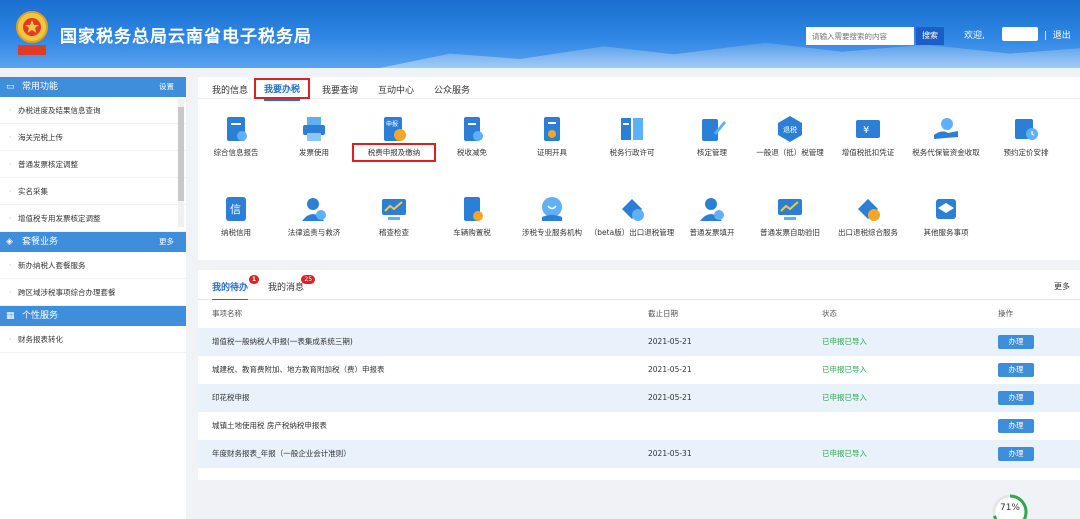  I want to click on search-input, so click(860, 36).